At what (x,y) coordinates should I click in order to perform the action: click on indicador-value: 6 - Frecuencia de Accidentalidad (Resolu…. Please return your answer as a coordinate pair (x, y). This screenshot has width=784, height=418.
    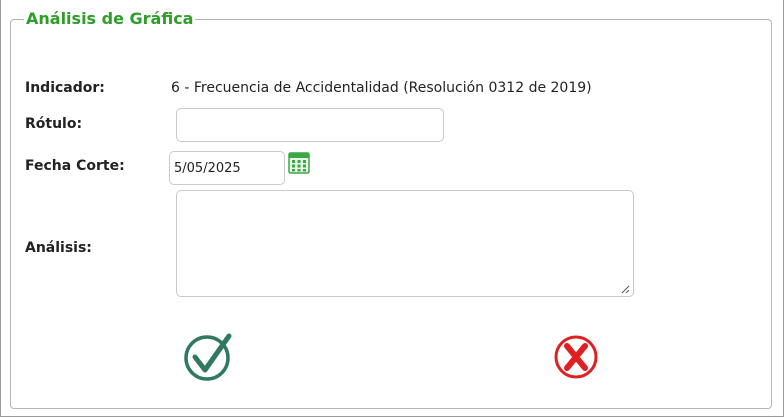
    Looking at the image, I should click on (381, 88).